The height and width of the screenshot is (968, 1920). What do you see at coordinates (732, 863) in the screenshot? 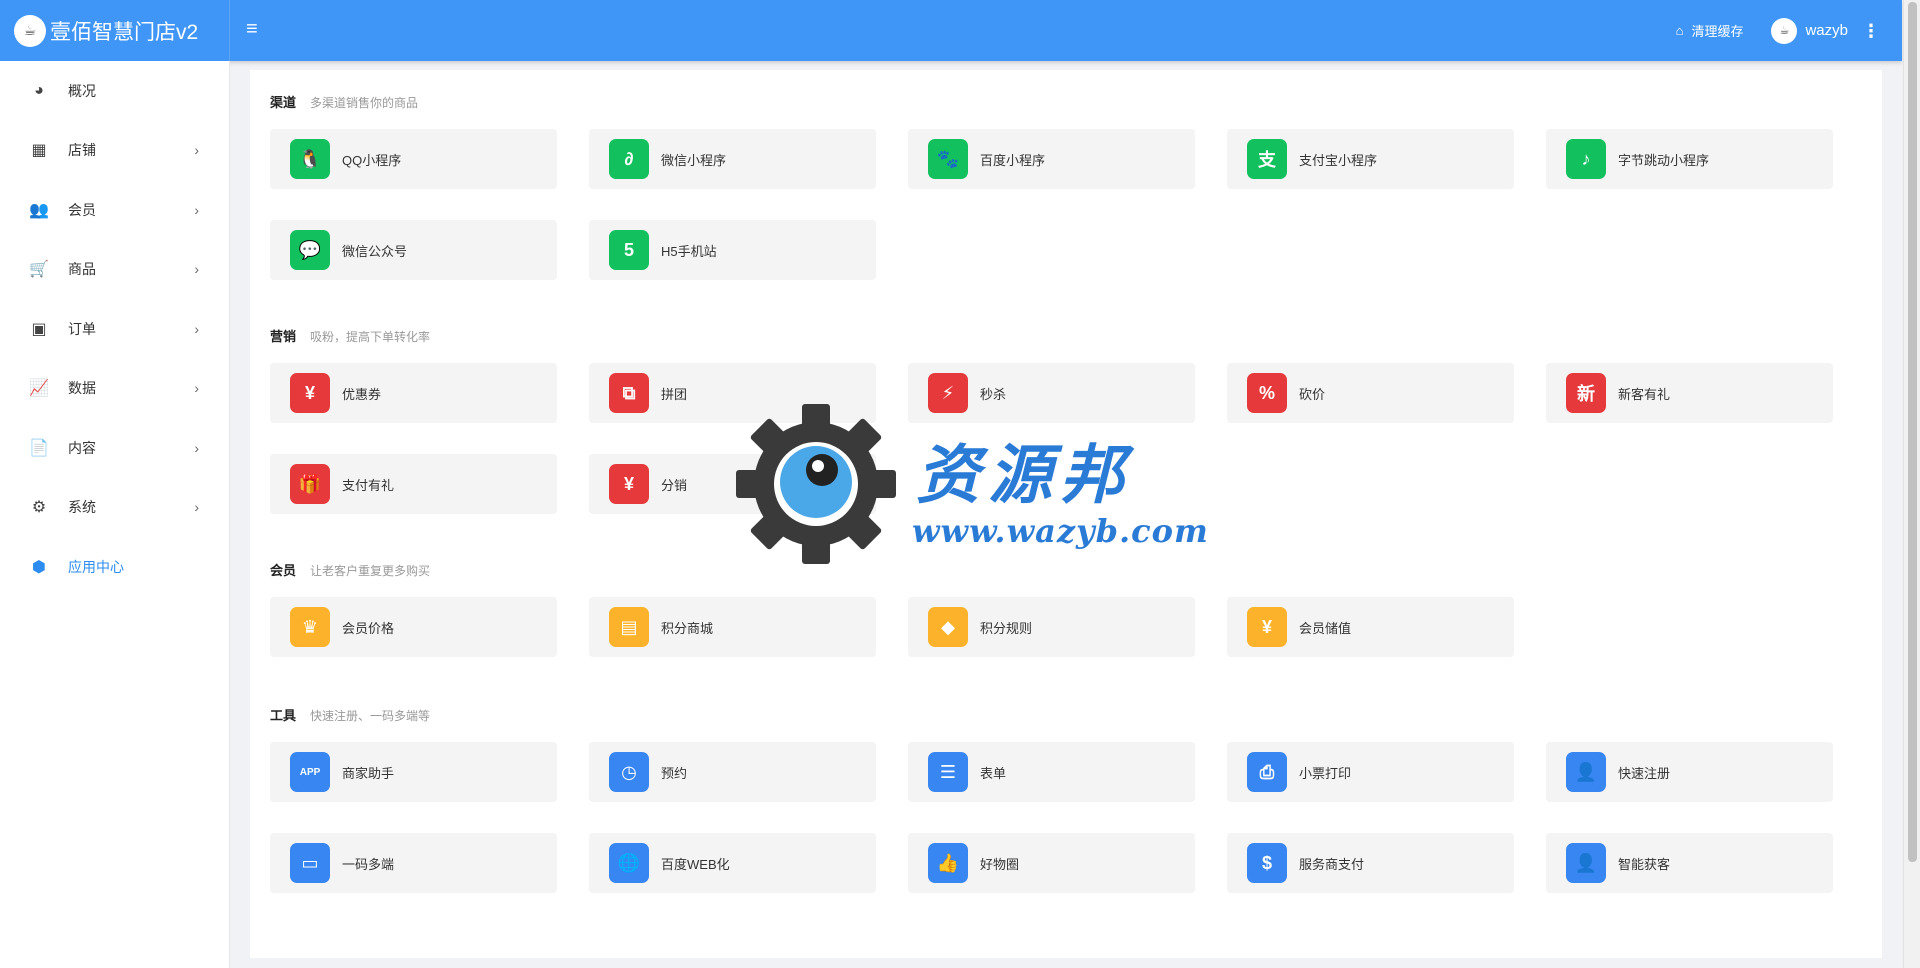
I see `app-card-baidu-web: 🌐 百度WEB化` at bounding box center [732, 863].